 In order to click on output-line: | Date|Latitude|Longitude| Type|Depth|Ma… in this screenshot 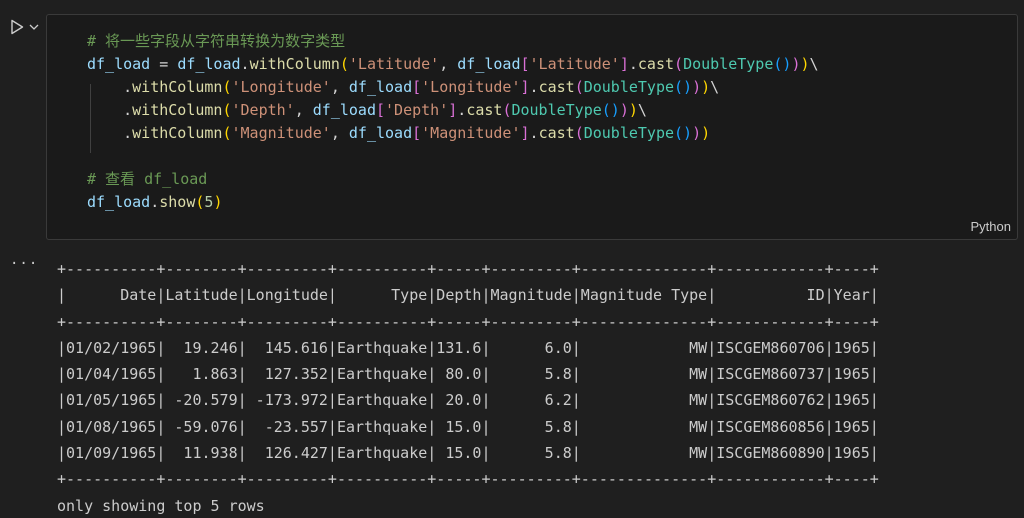, I will do `click(468, 295)`.